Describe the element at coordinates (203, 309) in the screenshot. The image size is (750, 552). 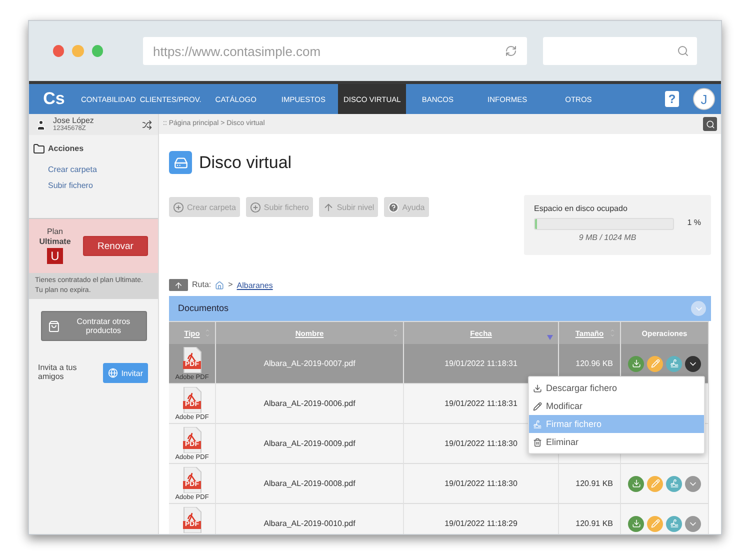
I see `table-title: Documentos` at that location.